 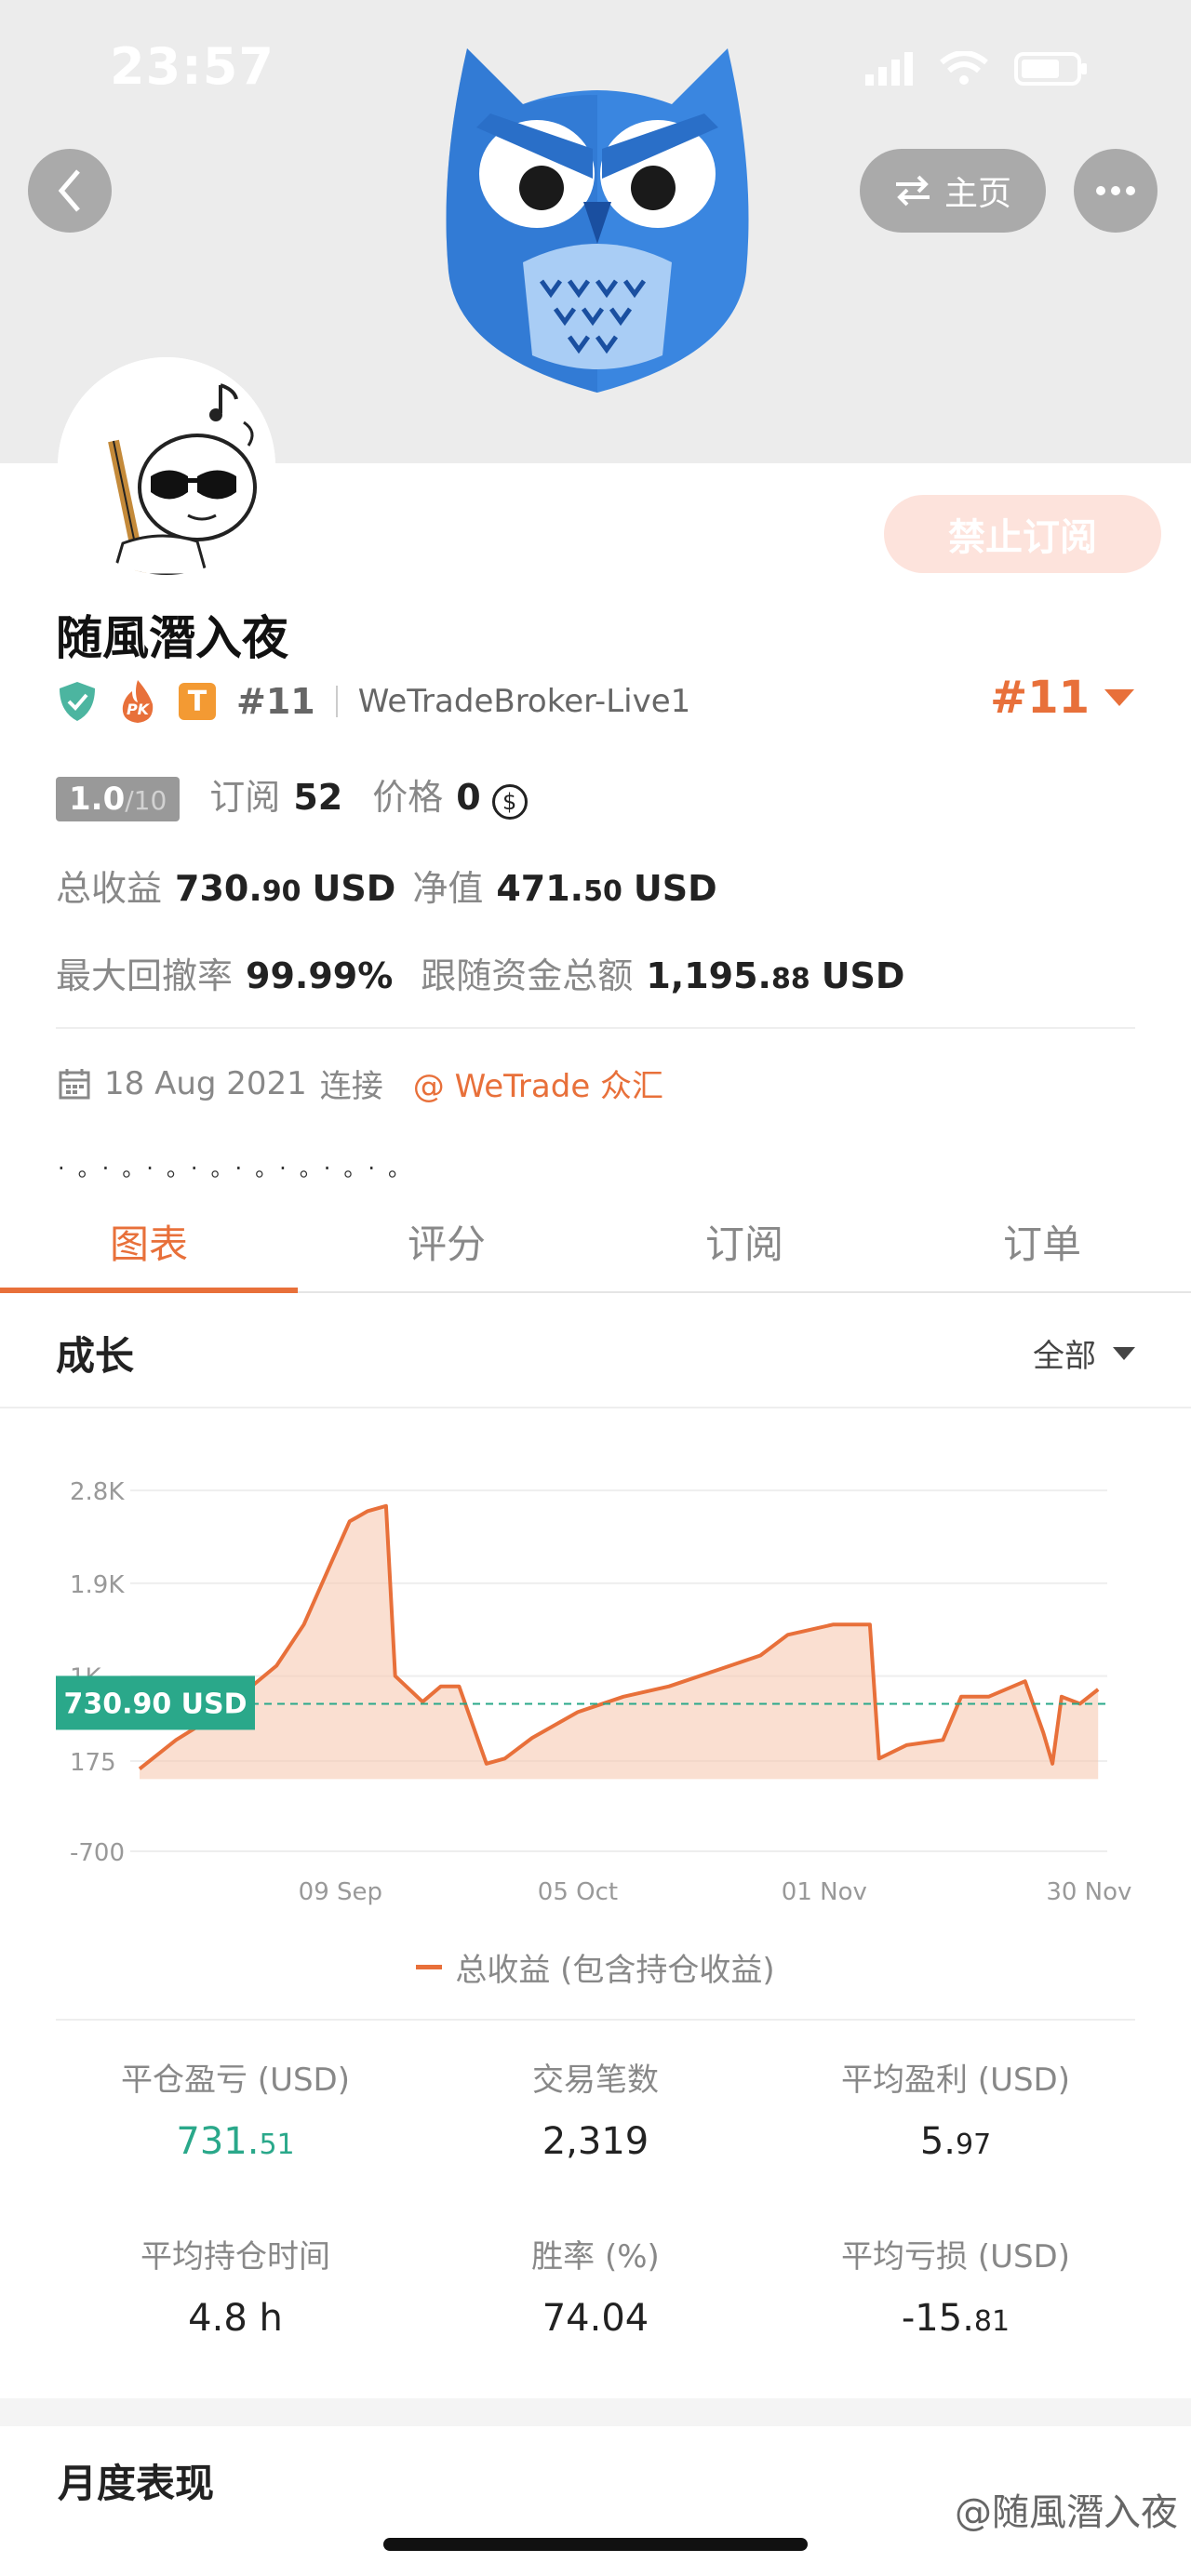 I want to click on equity-dec: 50, so click(x=602, y=891).